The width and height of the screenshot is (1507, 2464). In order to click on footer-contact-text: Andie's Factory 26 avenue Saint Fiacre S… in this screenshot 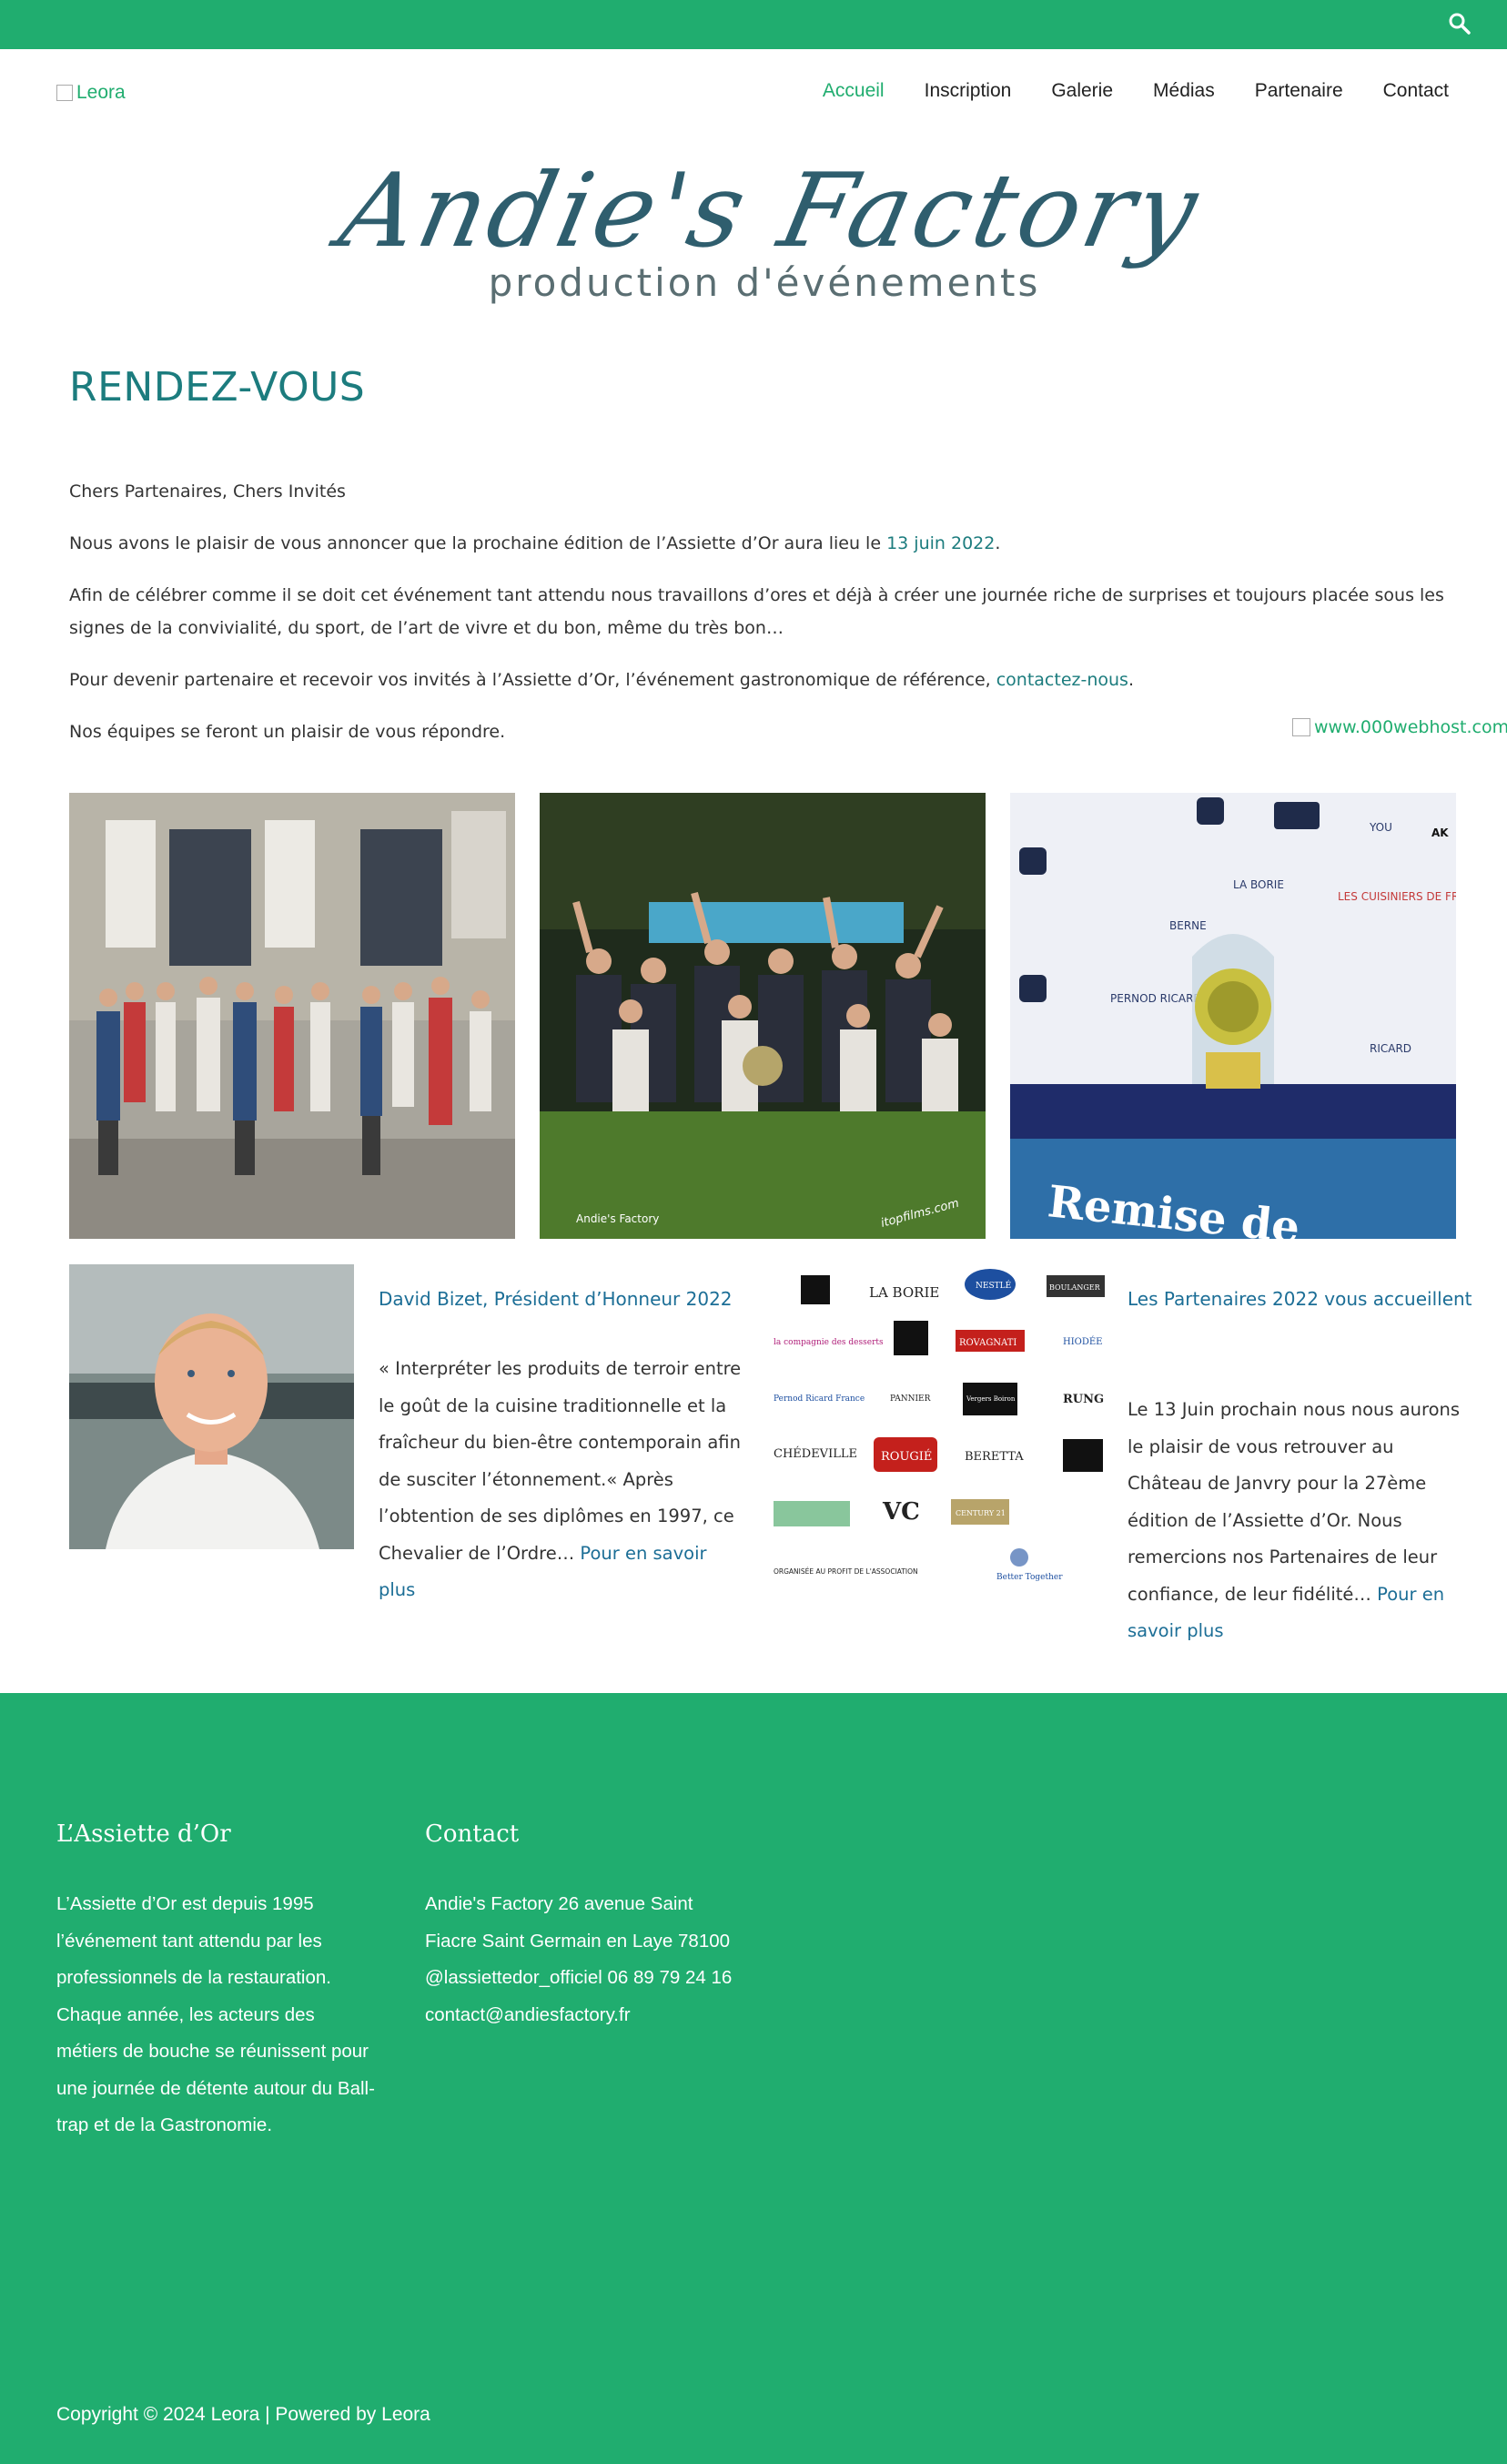, I will do `click(579, 1959)`.